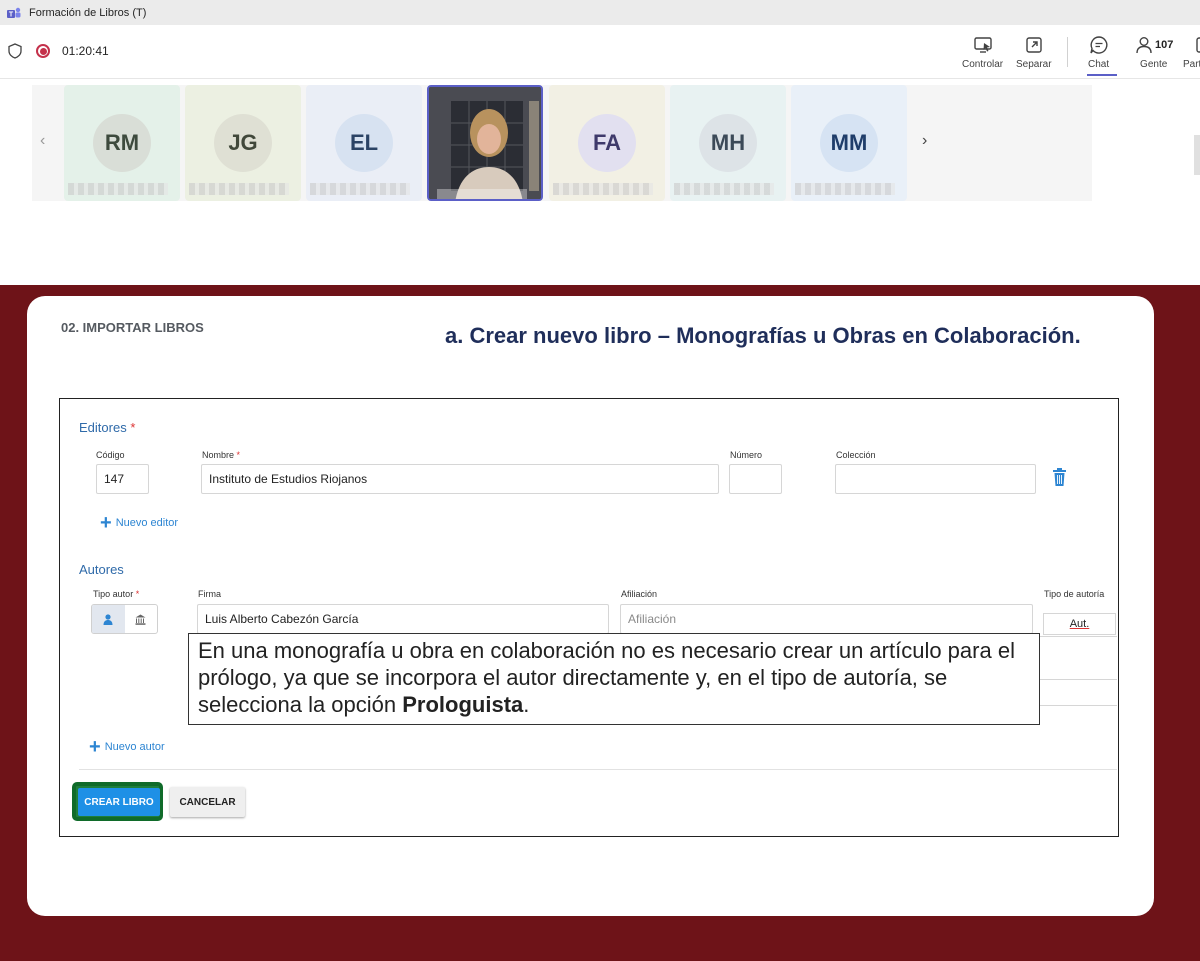  What do you see at coordinates (1144, 45) in the screenshot?
I see `people-icon` at bounding box center [1144, 45].